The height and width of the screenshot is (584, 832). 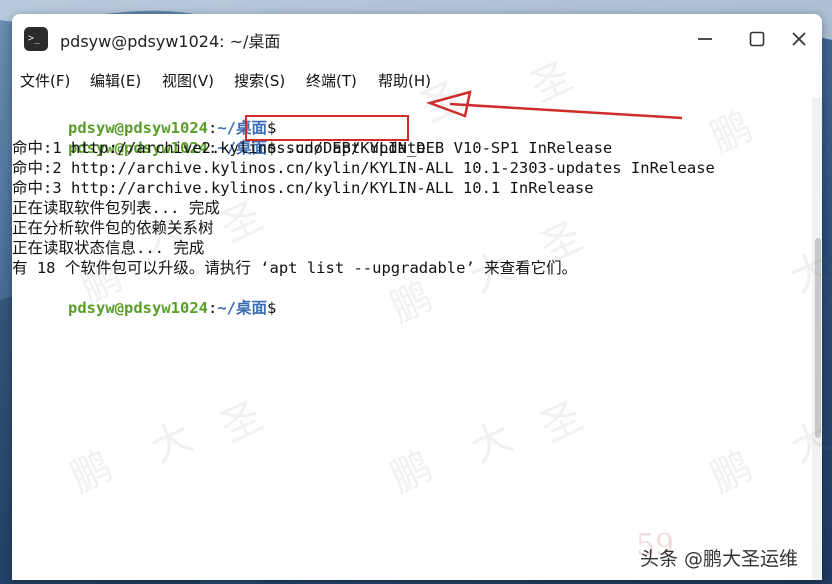 What do you see at coordinates (719, 559) in the screenshot?
I see `footer-credit: 头条 @鹏大圣运维` at bounding box center [719, 559].